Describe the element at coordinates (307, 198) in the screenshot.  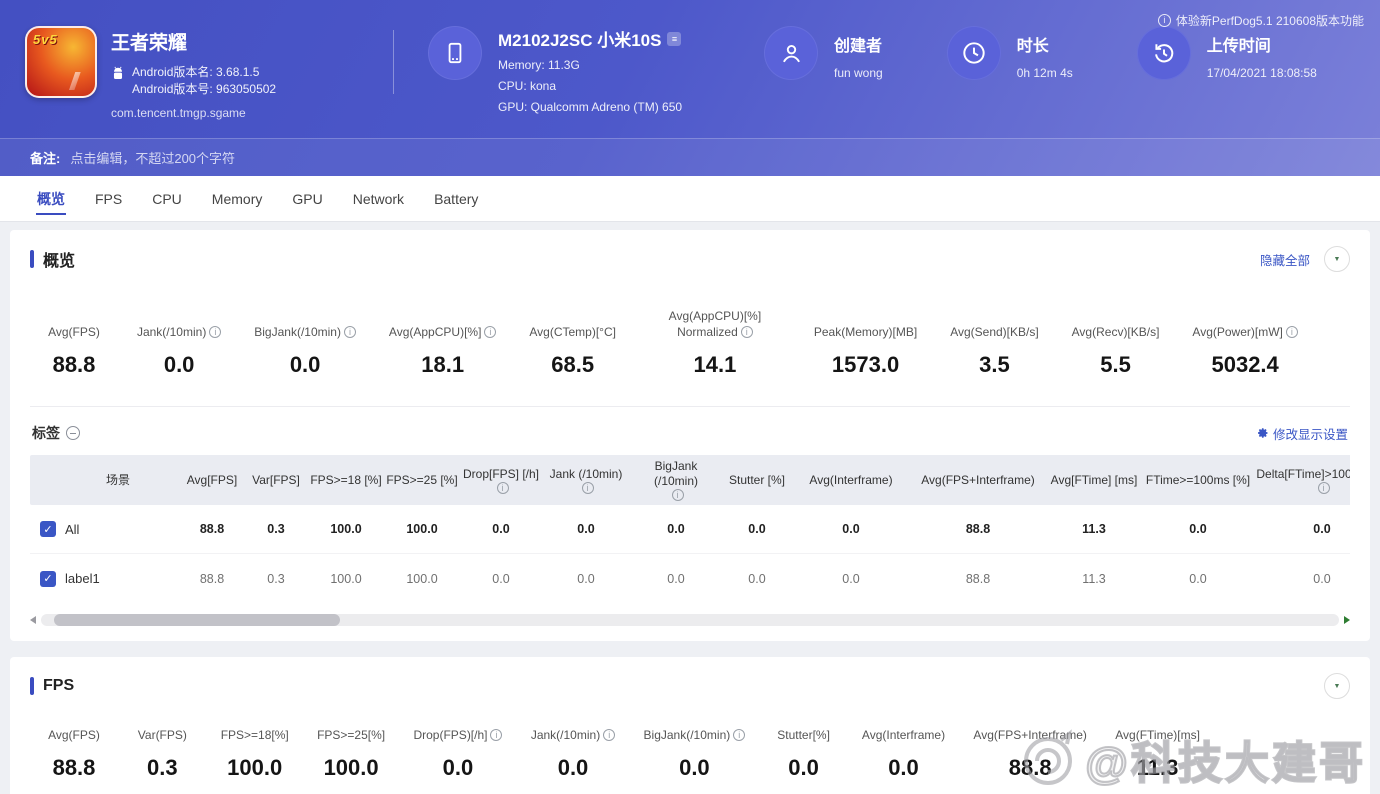
I see `tab-item: GPU` at that location.